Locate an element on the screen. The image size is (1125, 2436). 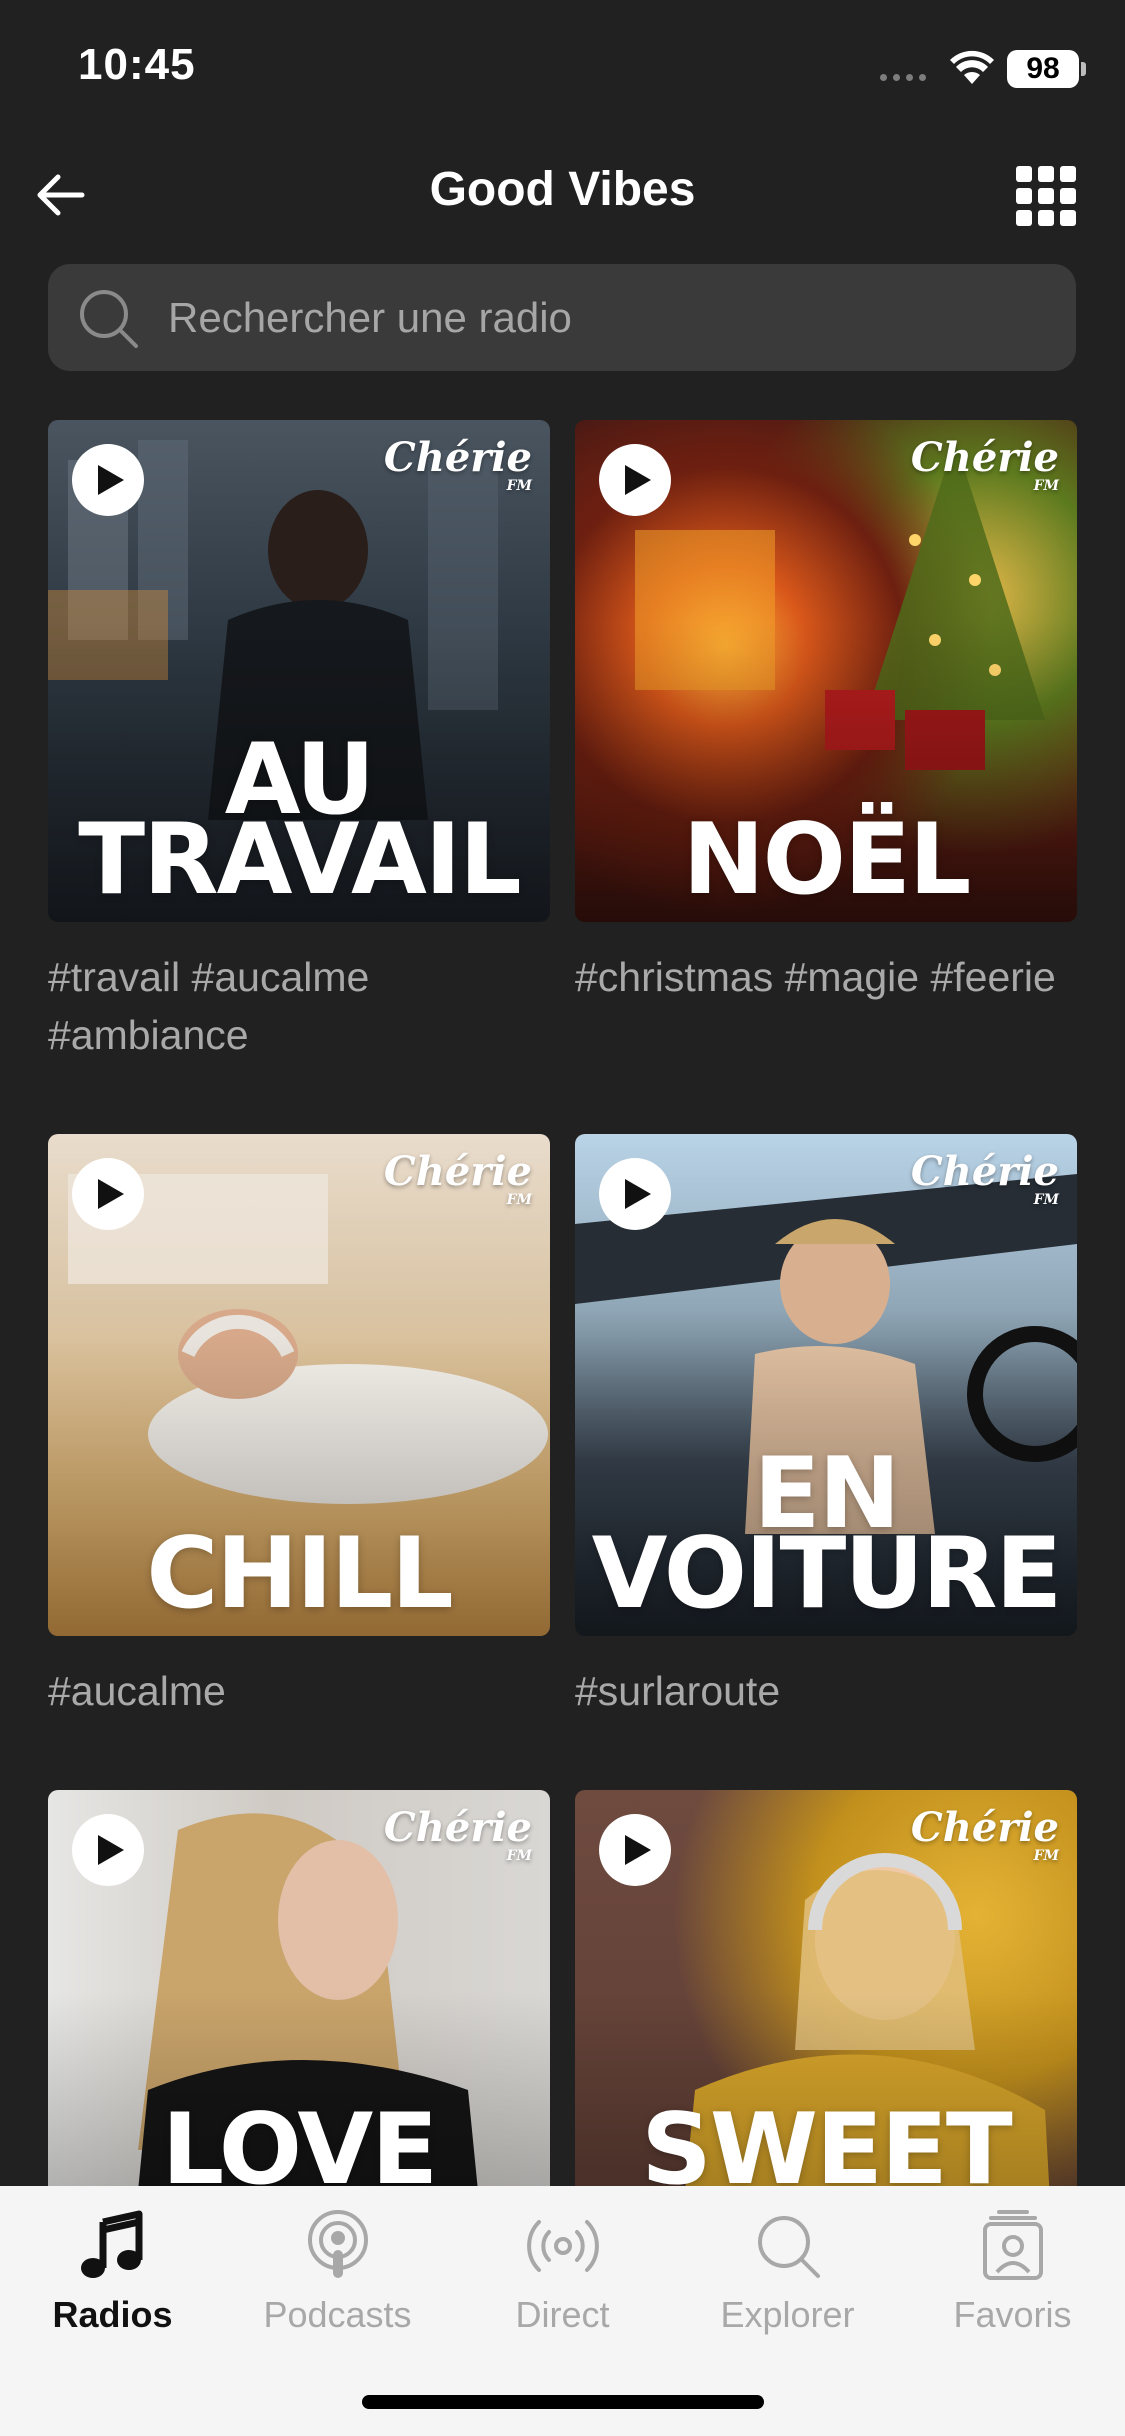
page-title: Good Vibes is located at coordinates (562, 189).